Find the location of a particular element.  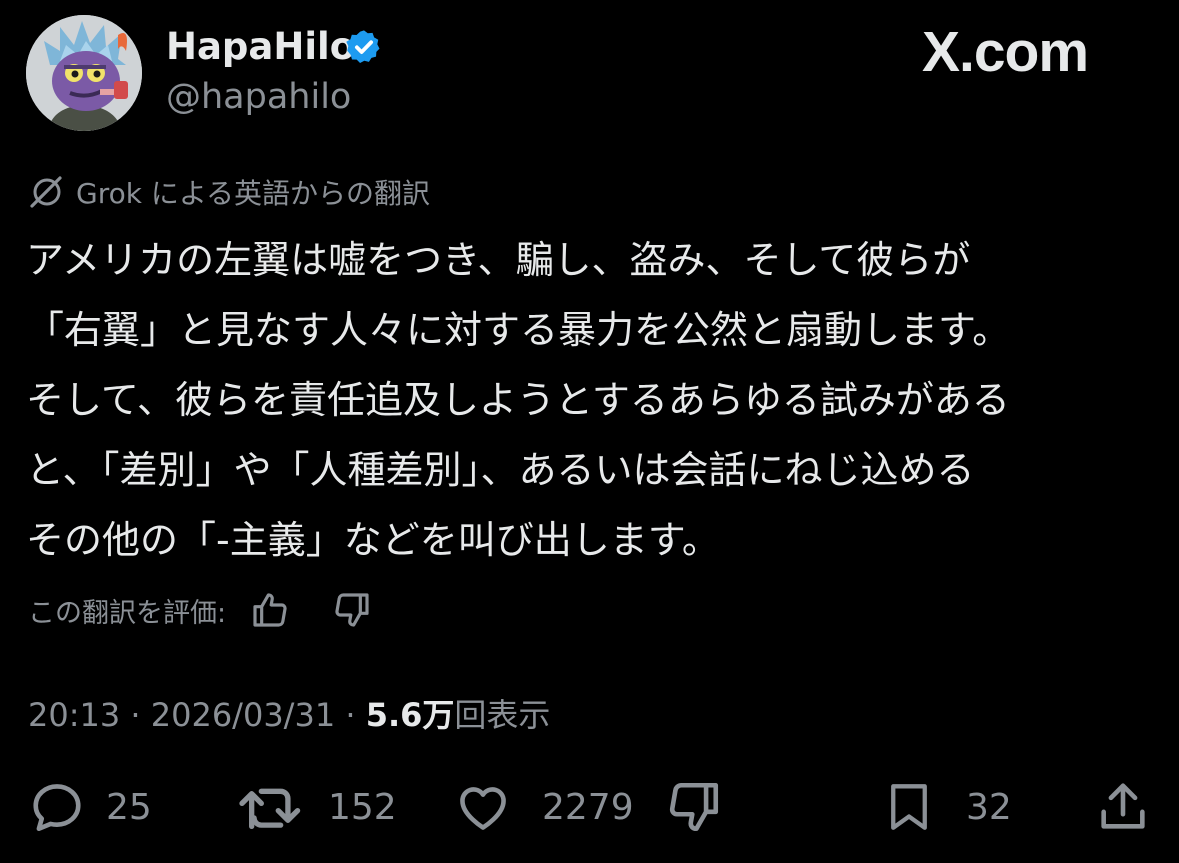

verified-badge-icon is located at coordinates (363, 46).